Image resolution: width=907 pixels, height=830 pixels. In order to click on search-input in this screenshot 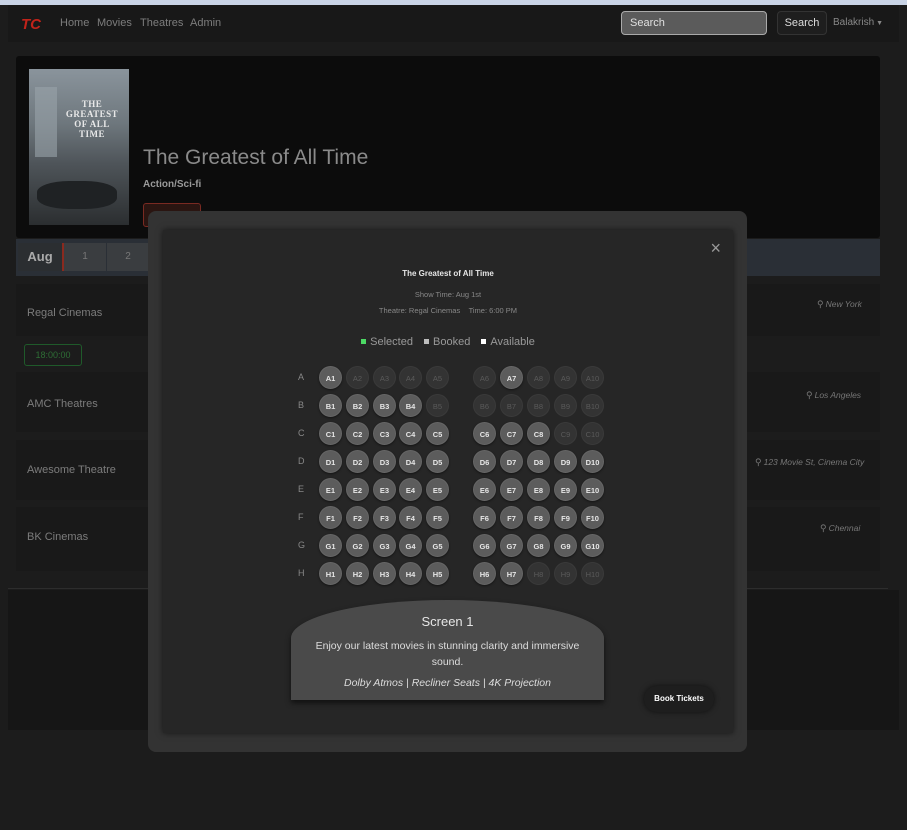, I will do `click(694, 23)`.